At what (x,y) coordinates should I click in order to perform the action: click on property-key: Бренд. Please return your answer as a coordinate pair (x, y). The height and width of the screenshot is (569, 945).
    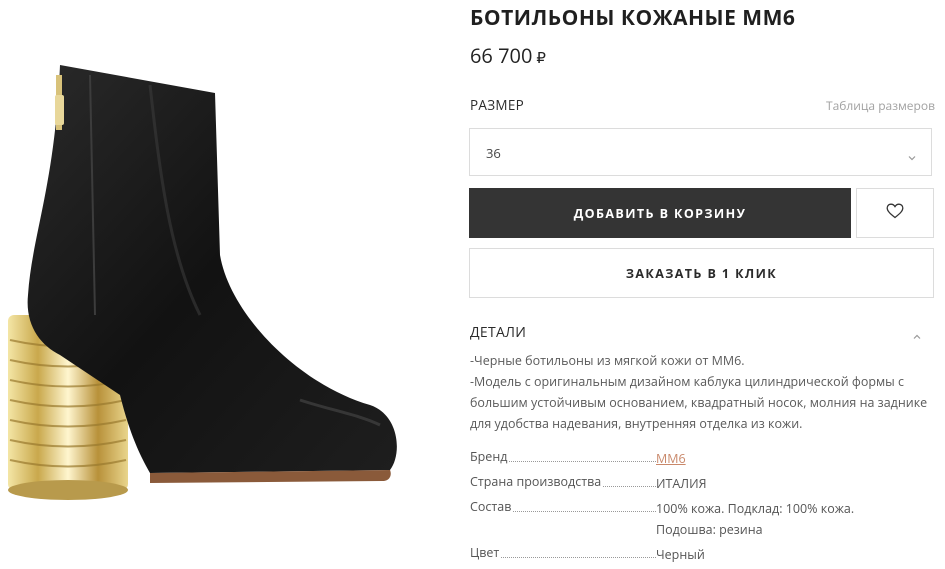
    Looking at the image, I should click on (490, 456).